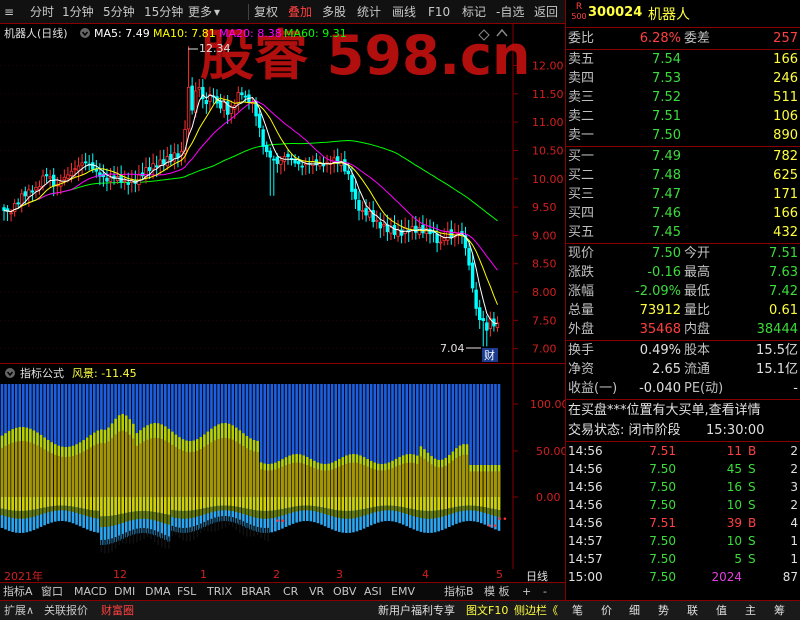  I want to click on finance-badge-text: 财, so click(489, 355).